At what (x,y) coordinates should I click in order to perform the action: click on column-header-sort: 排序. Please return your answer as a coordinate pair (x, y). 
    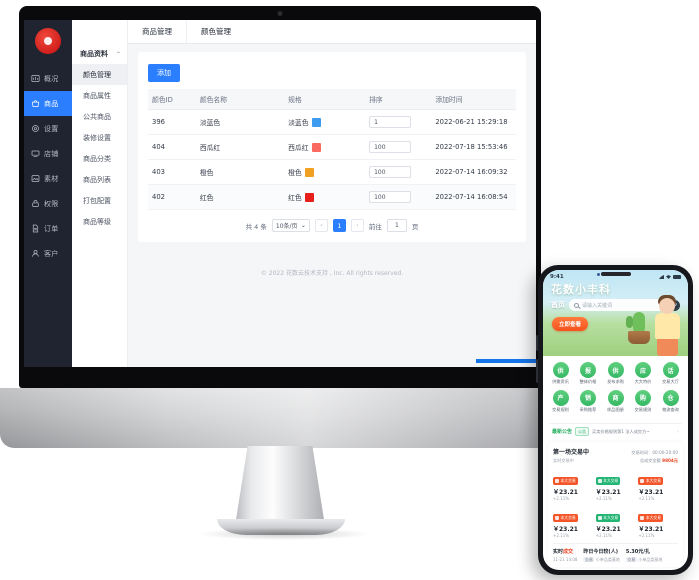
    Looking at the image, I should click on (398, 99).